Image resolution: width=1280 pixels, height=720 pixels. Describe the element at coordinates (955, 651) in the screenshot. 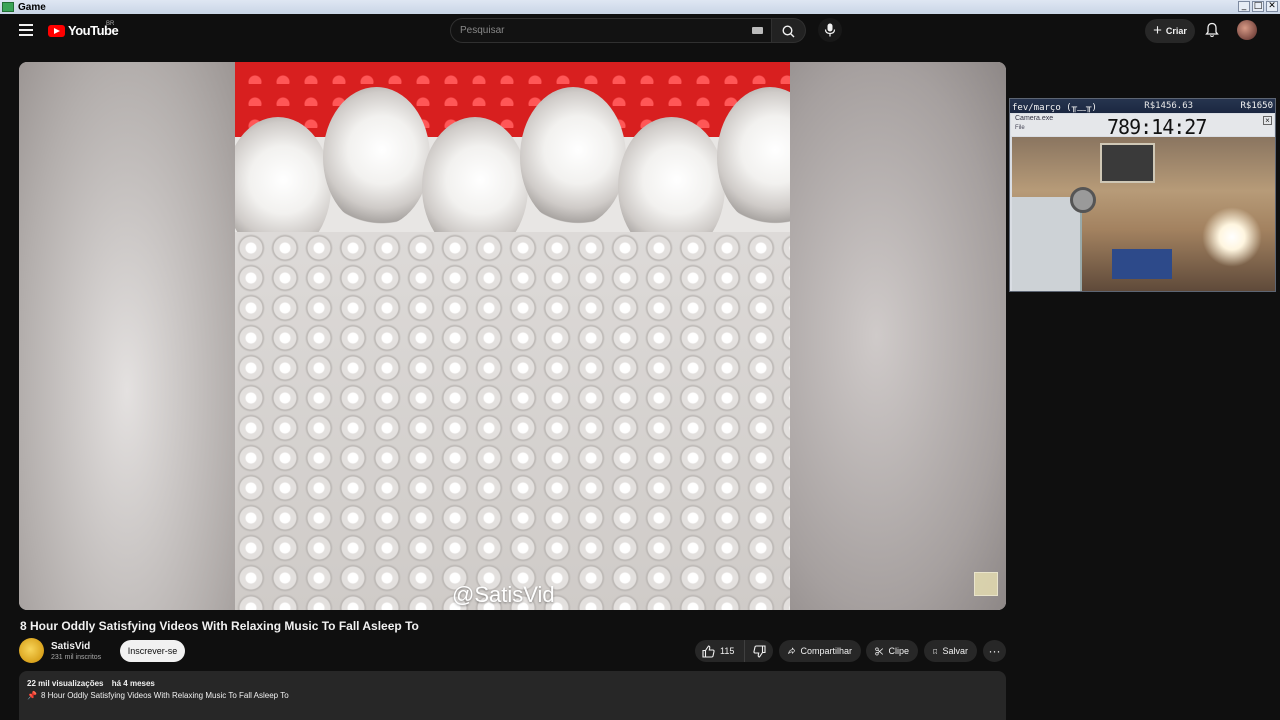

I see `save-label: Salvar` at that location.